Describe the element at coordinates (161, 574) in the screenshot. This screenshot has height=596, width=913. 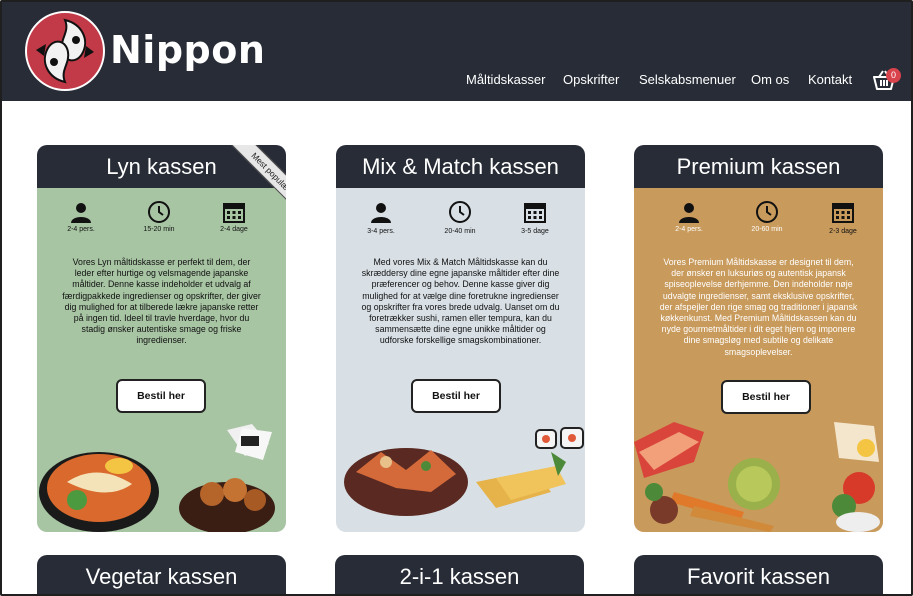
I see `product-card-vegetar-title: Vegetar kassen` at that location.